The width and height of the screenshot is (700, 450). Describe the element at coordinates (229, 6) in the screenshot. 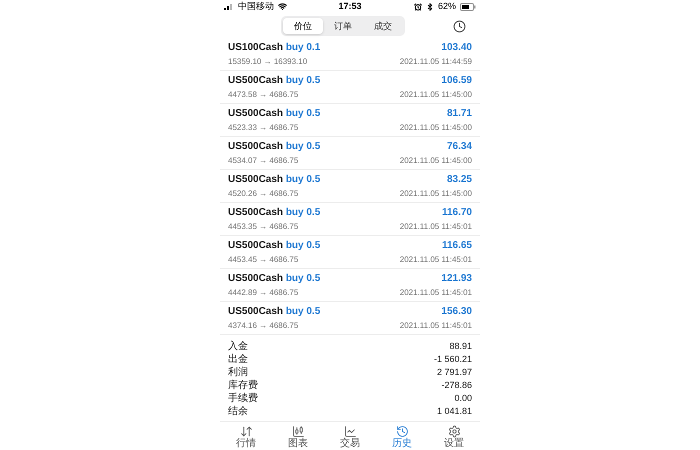

I see `signal-icon` at that location.